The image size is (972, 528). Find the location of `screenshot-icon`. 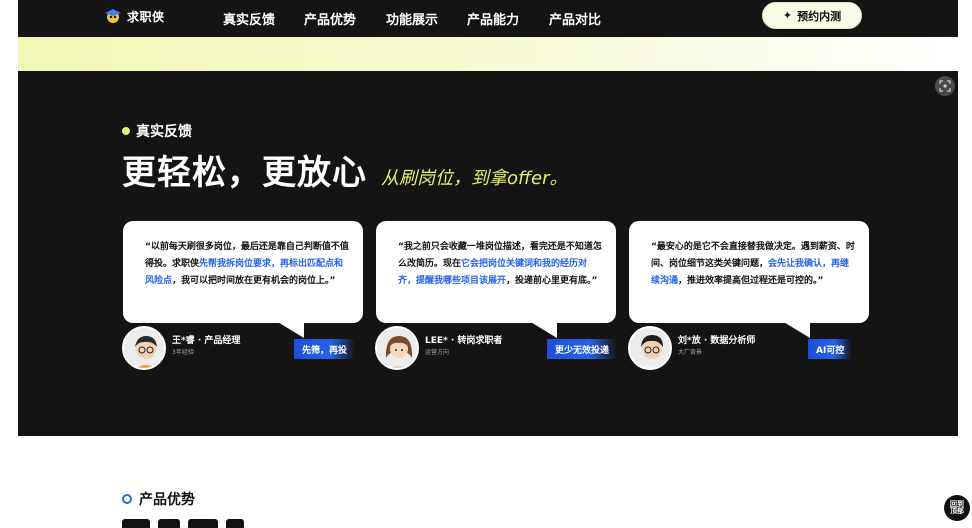

screenshot-icon is located at coordinates (945, 86).